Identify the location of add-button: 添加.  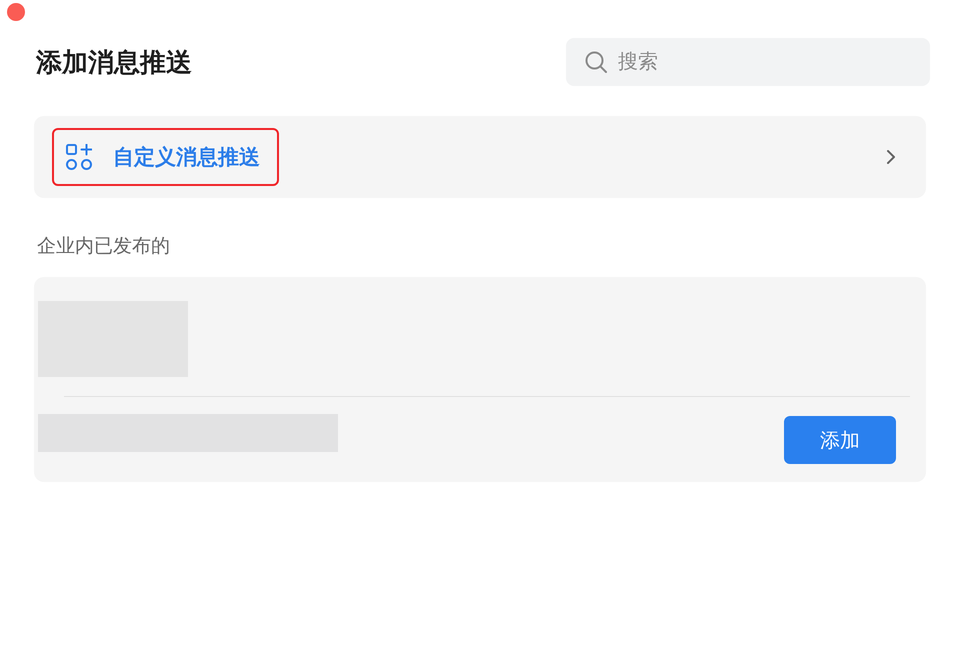
(840, 440).